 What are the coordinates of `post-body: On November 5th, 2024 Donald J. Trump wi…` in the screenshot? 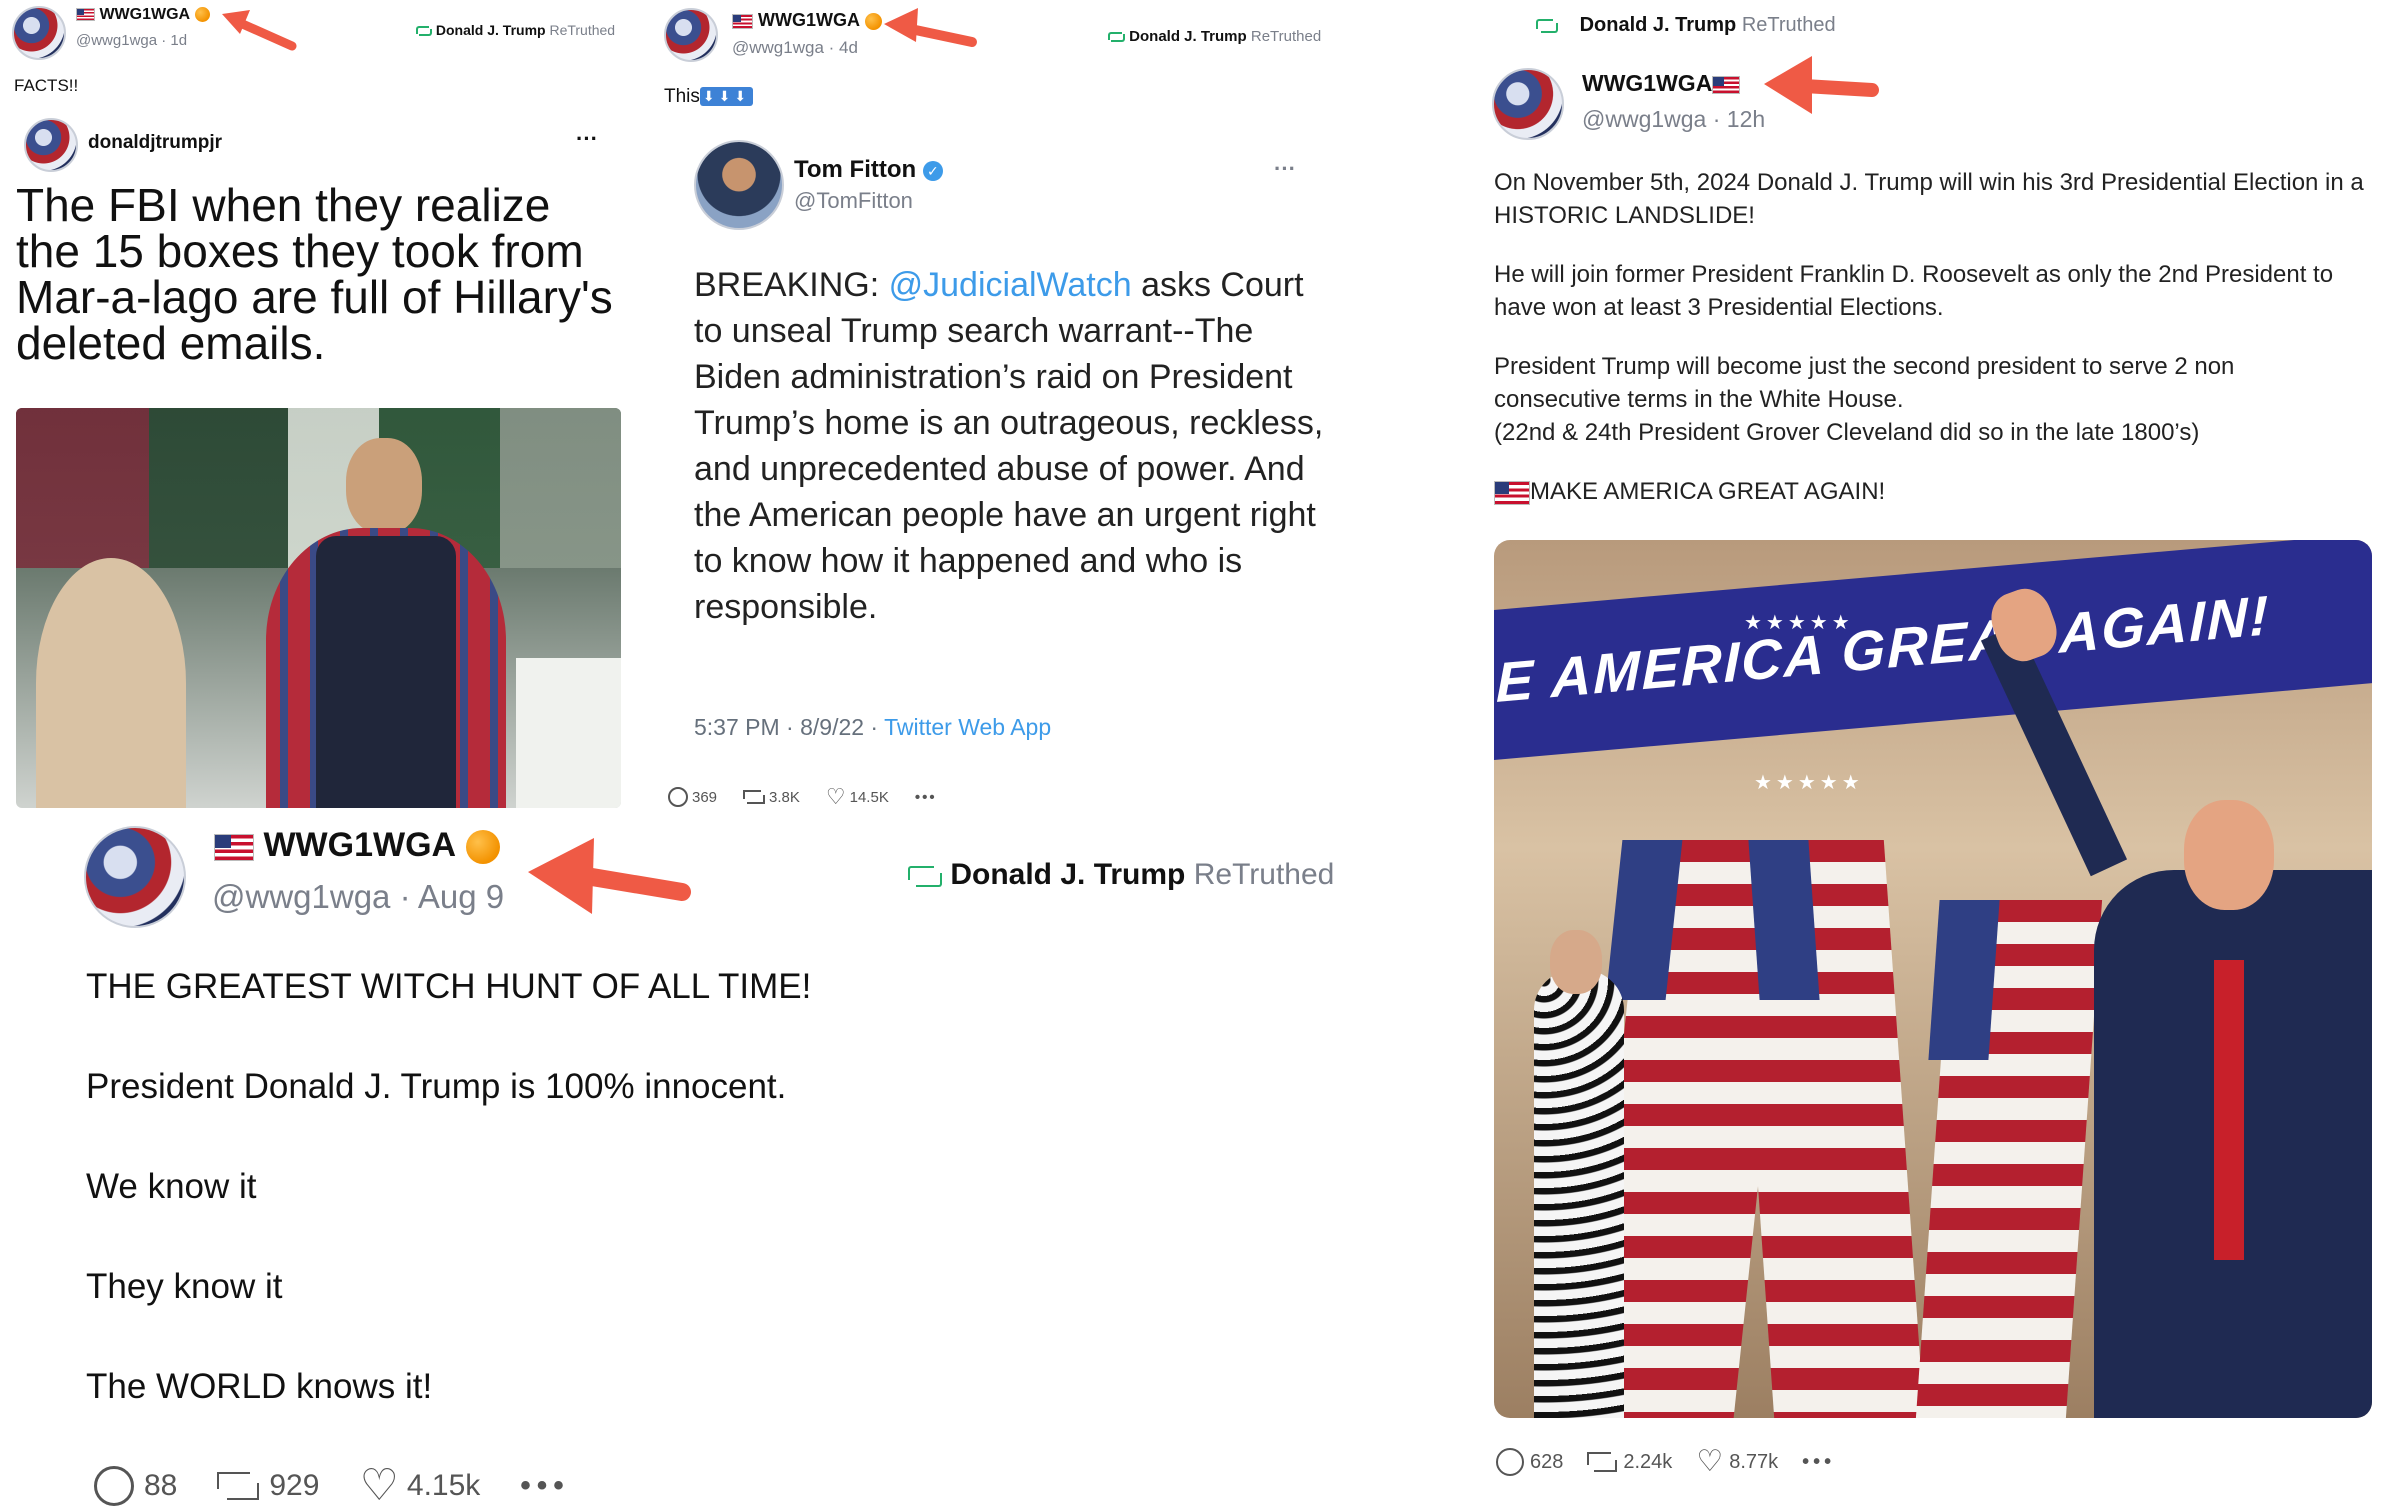 It's located at (1929, 337).